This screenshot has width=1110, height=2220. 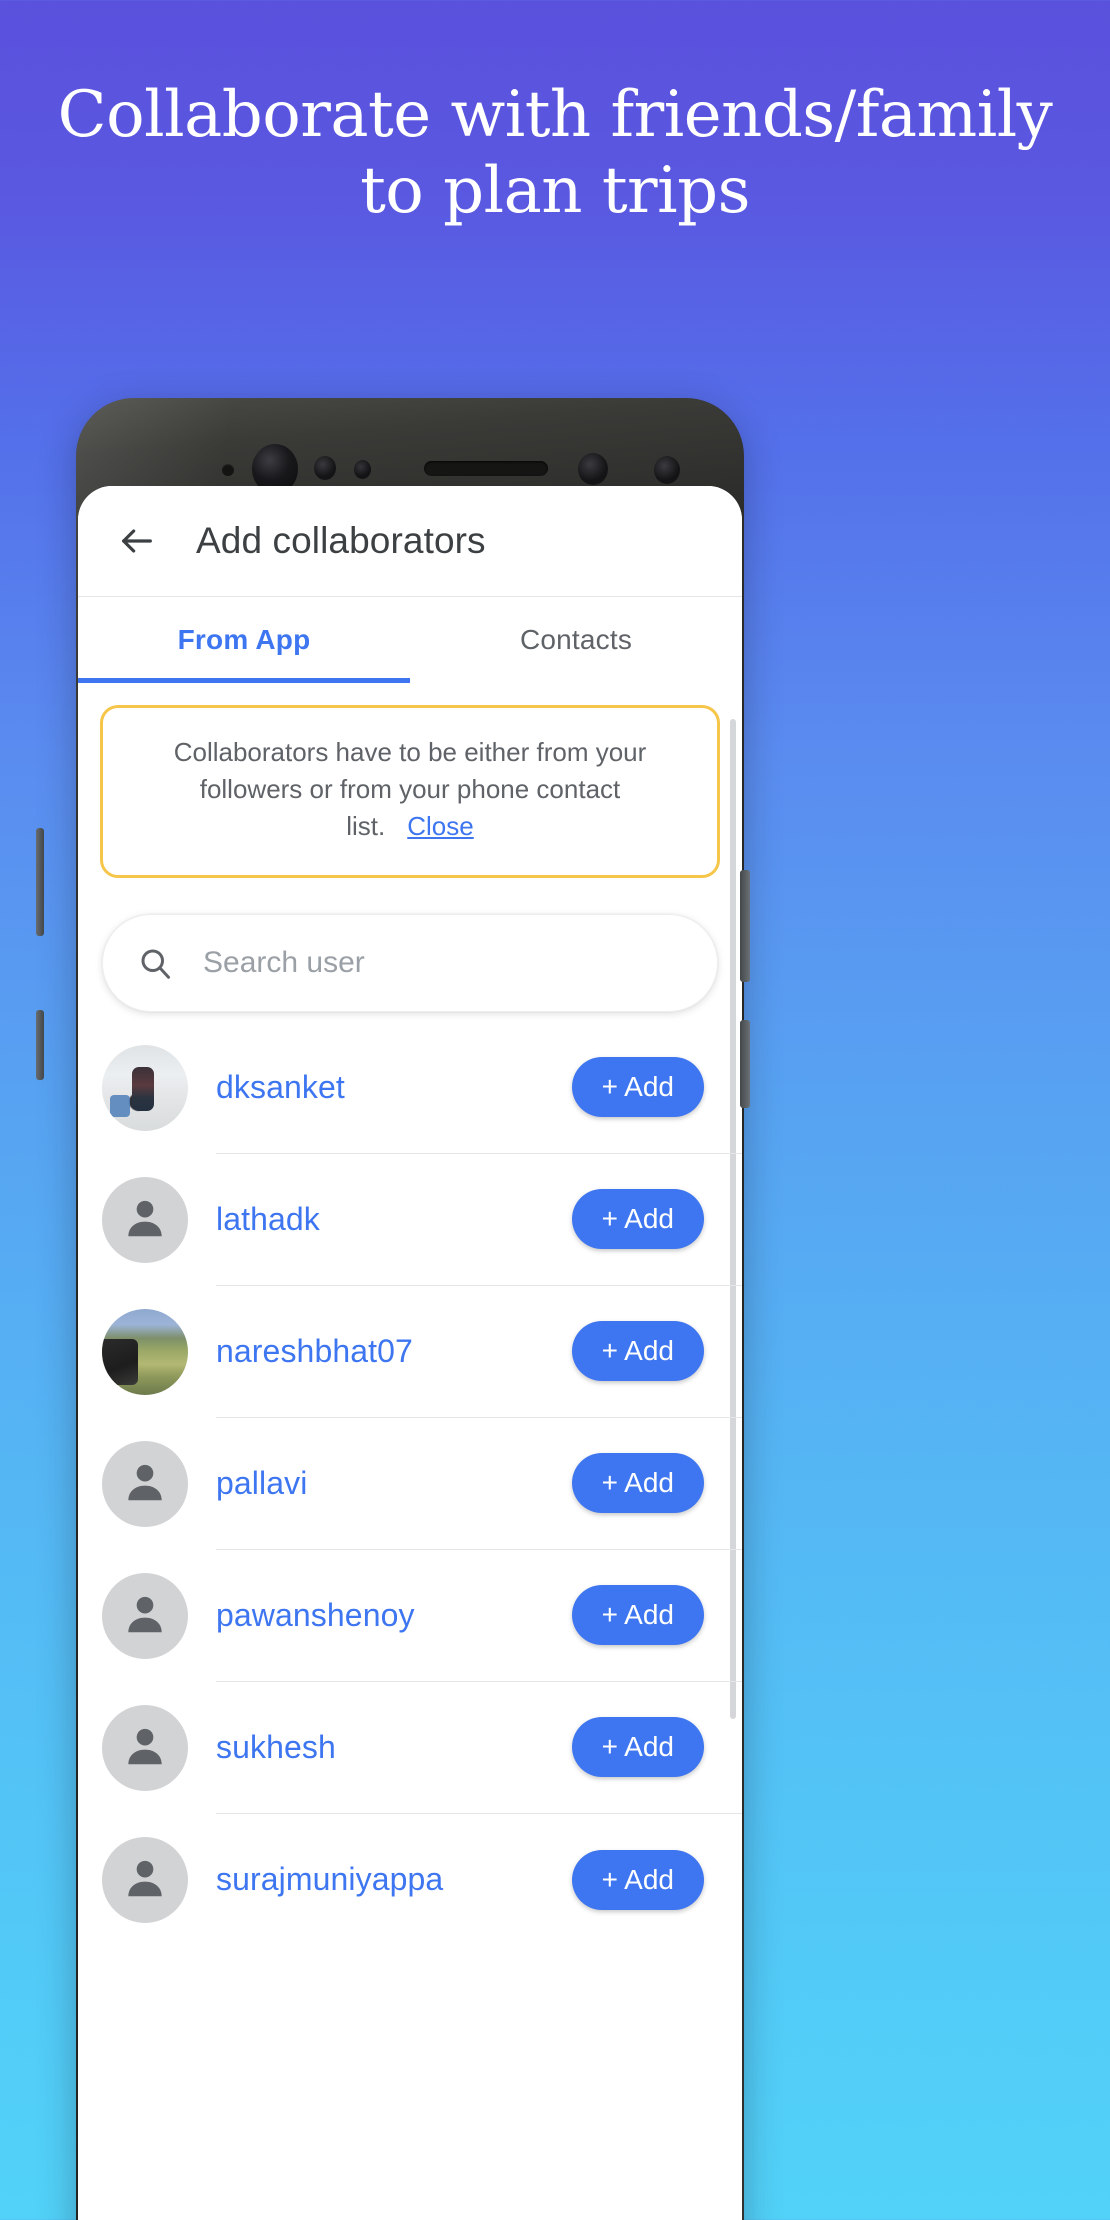 I want to click on app-bar: Add collaborators, so click(x=410, y=541).